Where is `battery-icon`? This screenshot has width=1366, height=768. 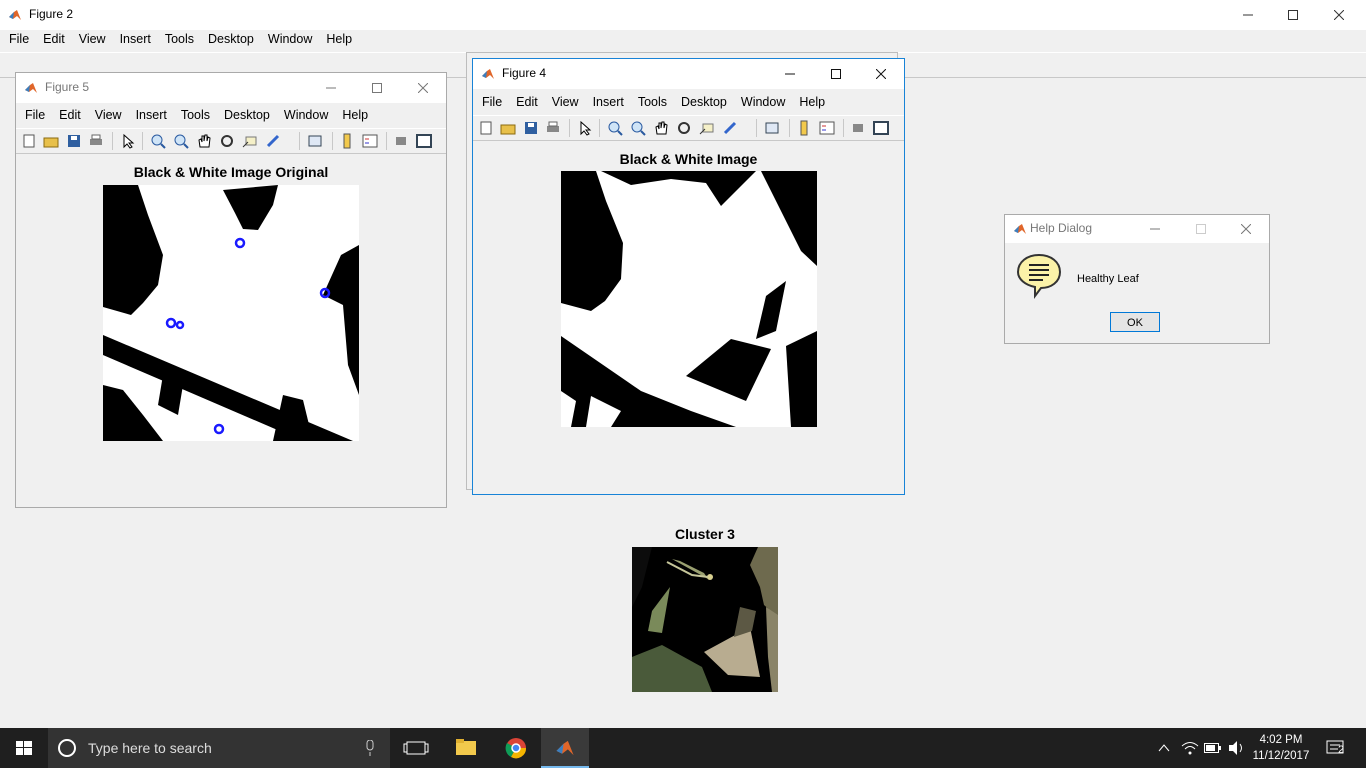 battery-icon is located at coordinates (1213, 748).